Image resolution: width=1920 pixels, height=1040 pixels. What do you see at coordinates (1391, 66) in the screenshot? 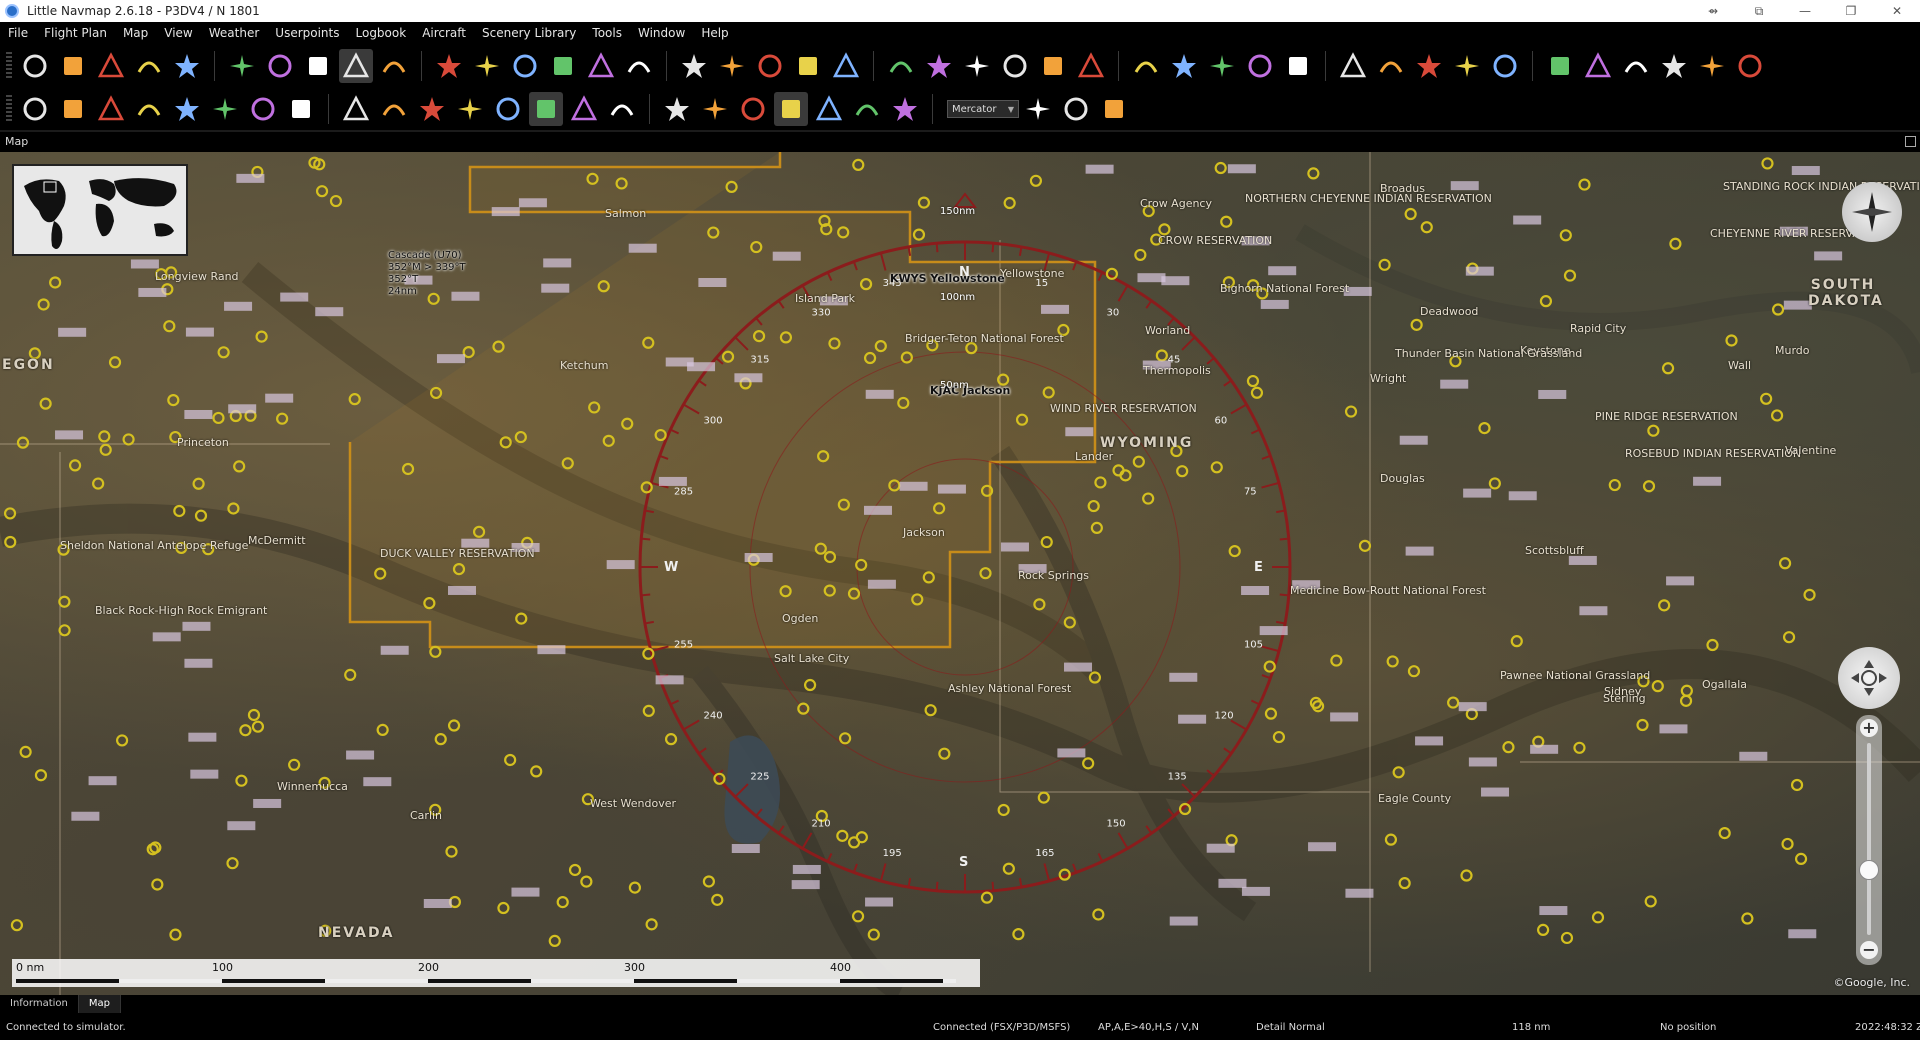
I see `online-button` at bounding box center [1391, 66].